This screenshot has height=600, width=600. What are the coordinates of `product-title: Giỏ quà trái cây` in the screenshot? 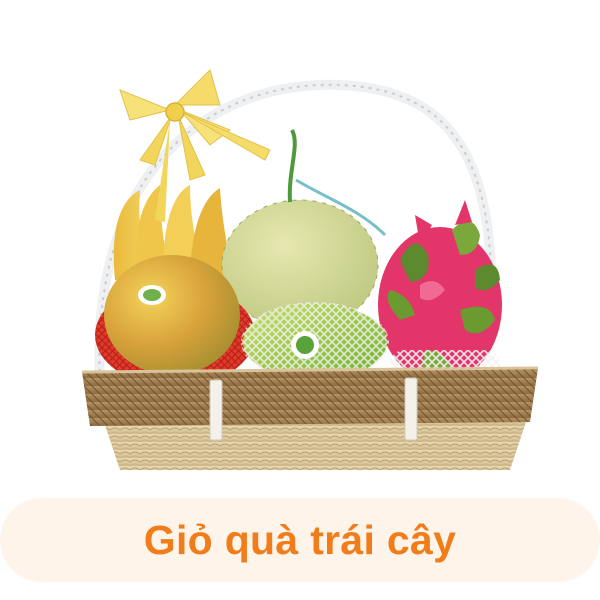 It's located at (300, 539).